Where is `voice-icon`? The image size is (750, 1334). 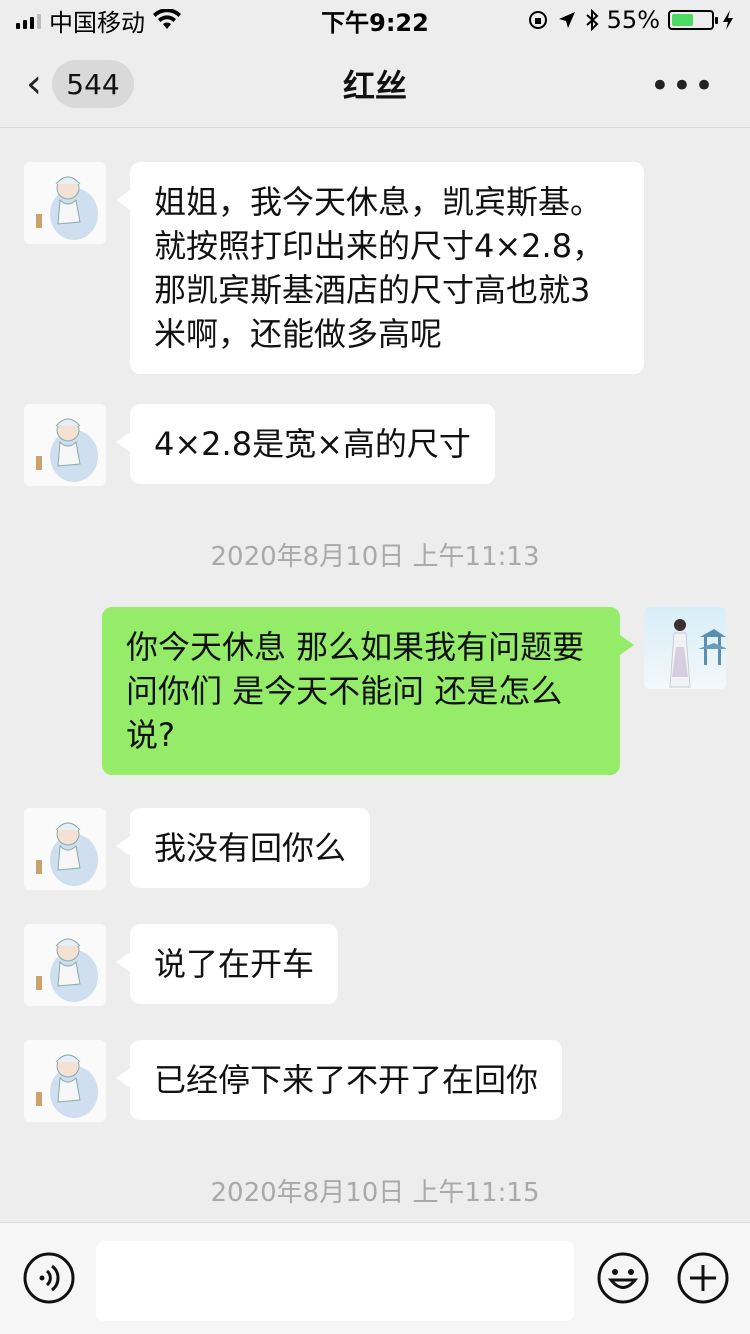 voice-icon is located at coordinates (49, 1278).